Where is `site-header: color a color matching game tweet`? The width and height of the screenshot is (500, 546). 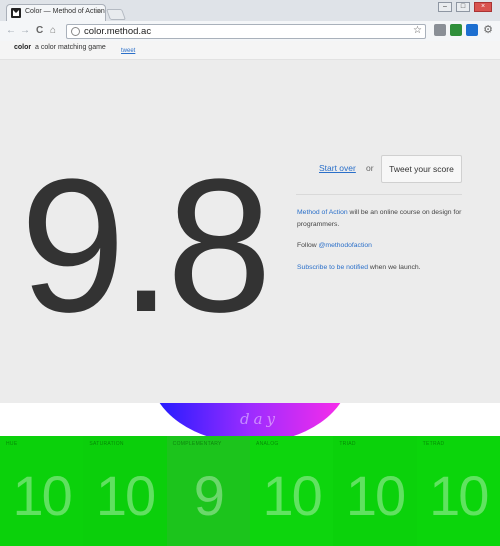 site-header: color a color matching game tweet is located at coordinates (250, 50).